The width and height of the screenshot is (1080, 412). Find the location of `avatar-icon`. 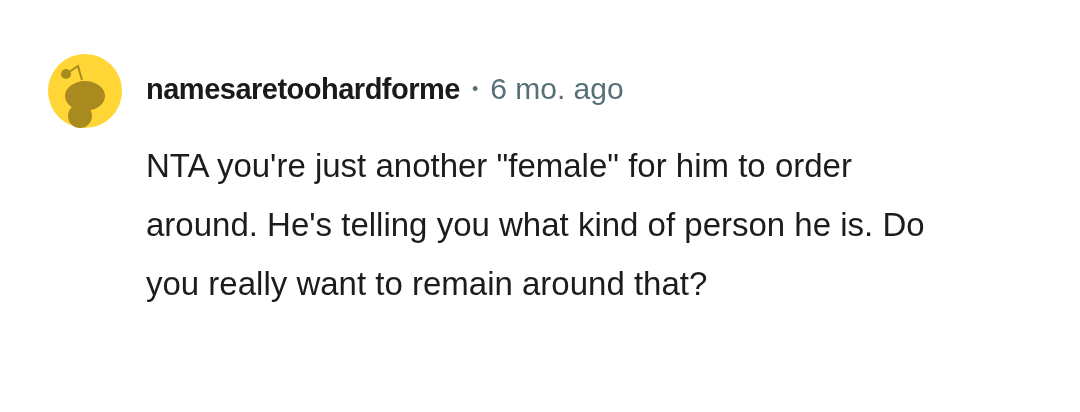

avatar-icon is located at coordinates (85, 91).